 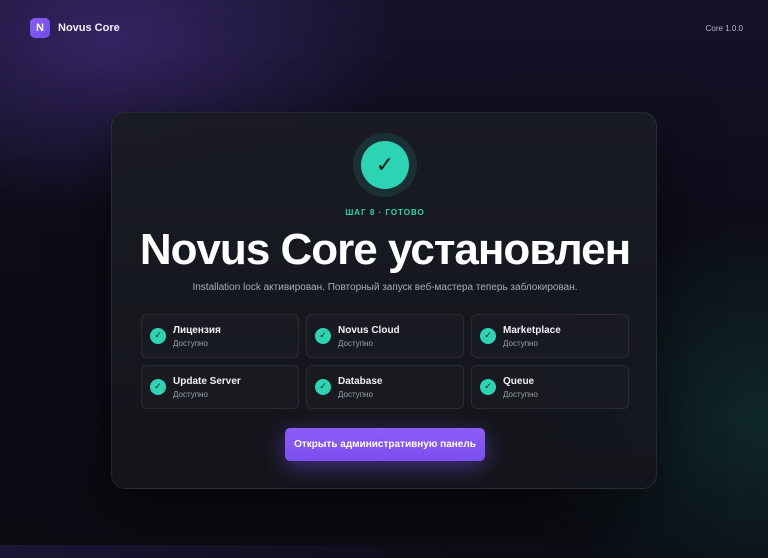 I want to click on success-badge: ✓, so click(x=385, y=165).